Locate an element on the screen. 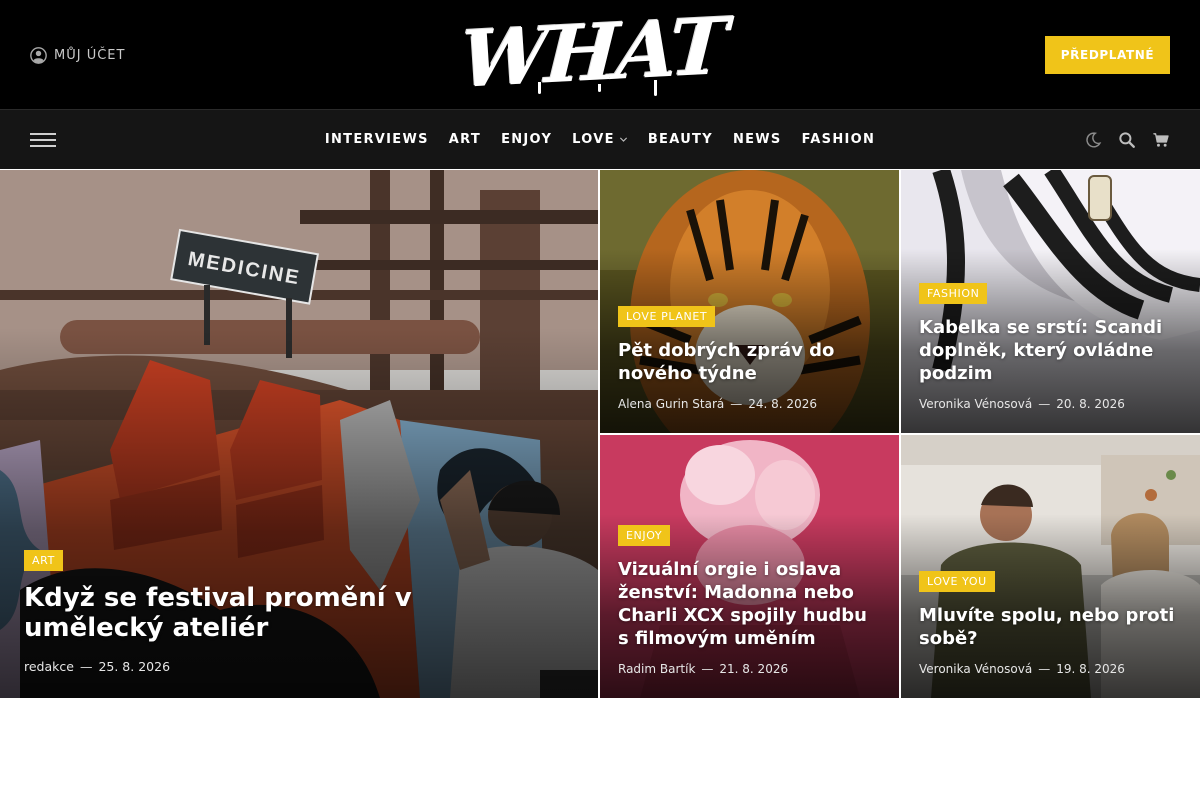 Image resolution: width=1200 pixels, height=800 pixels. category-badge: Enjoy is located at coordinates (644, 535).